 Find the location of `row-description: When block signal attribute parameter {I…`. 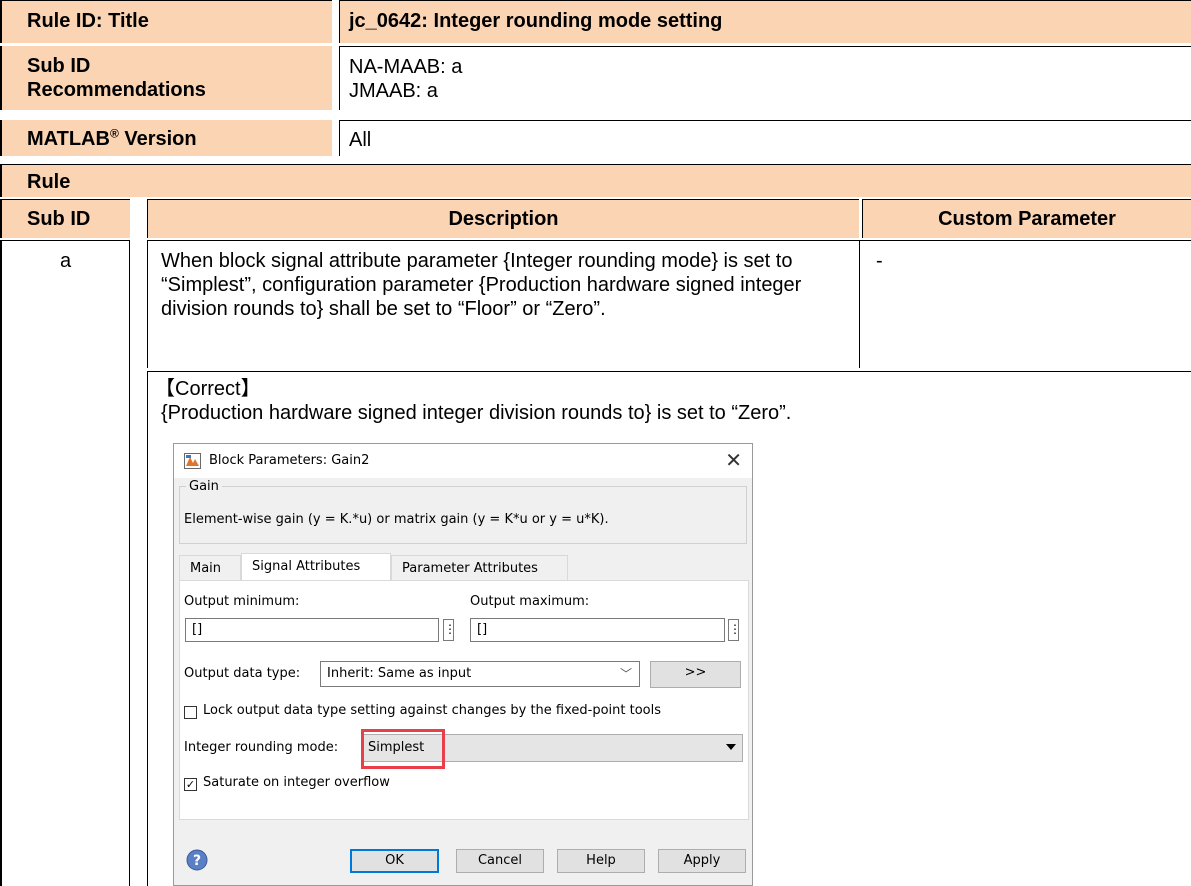

row-description: When block signal attribute parameter {I… is located at coordinates (481, 285).